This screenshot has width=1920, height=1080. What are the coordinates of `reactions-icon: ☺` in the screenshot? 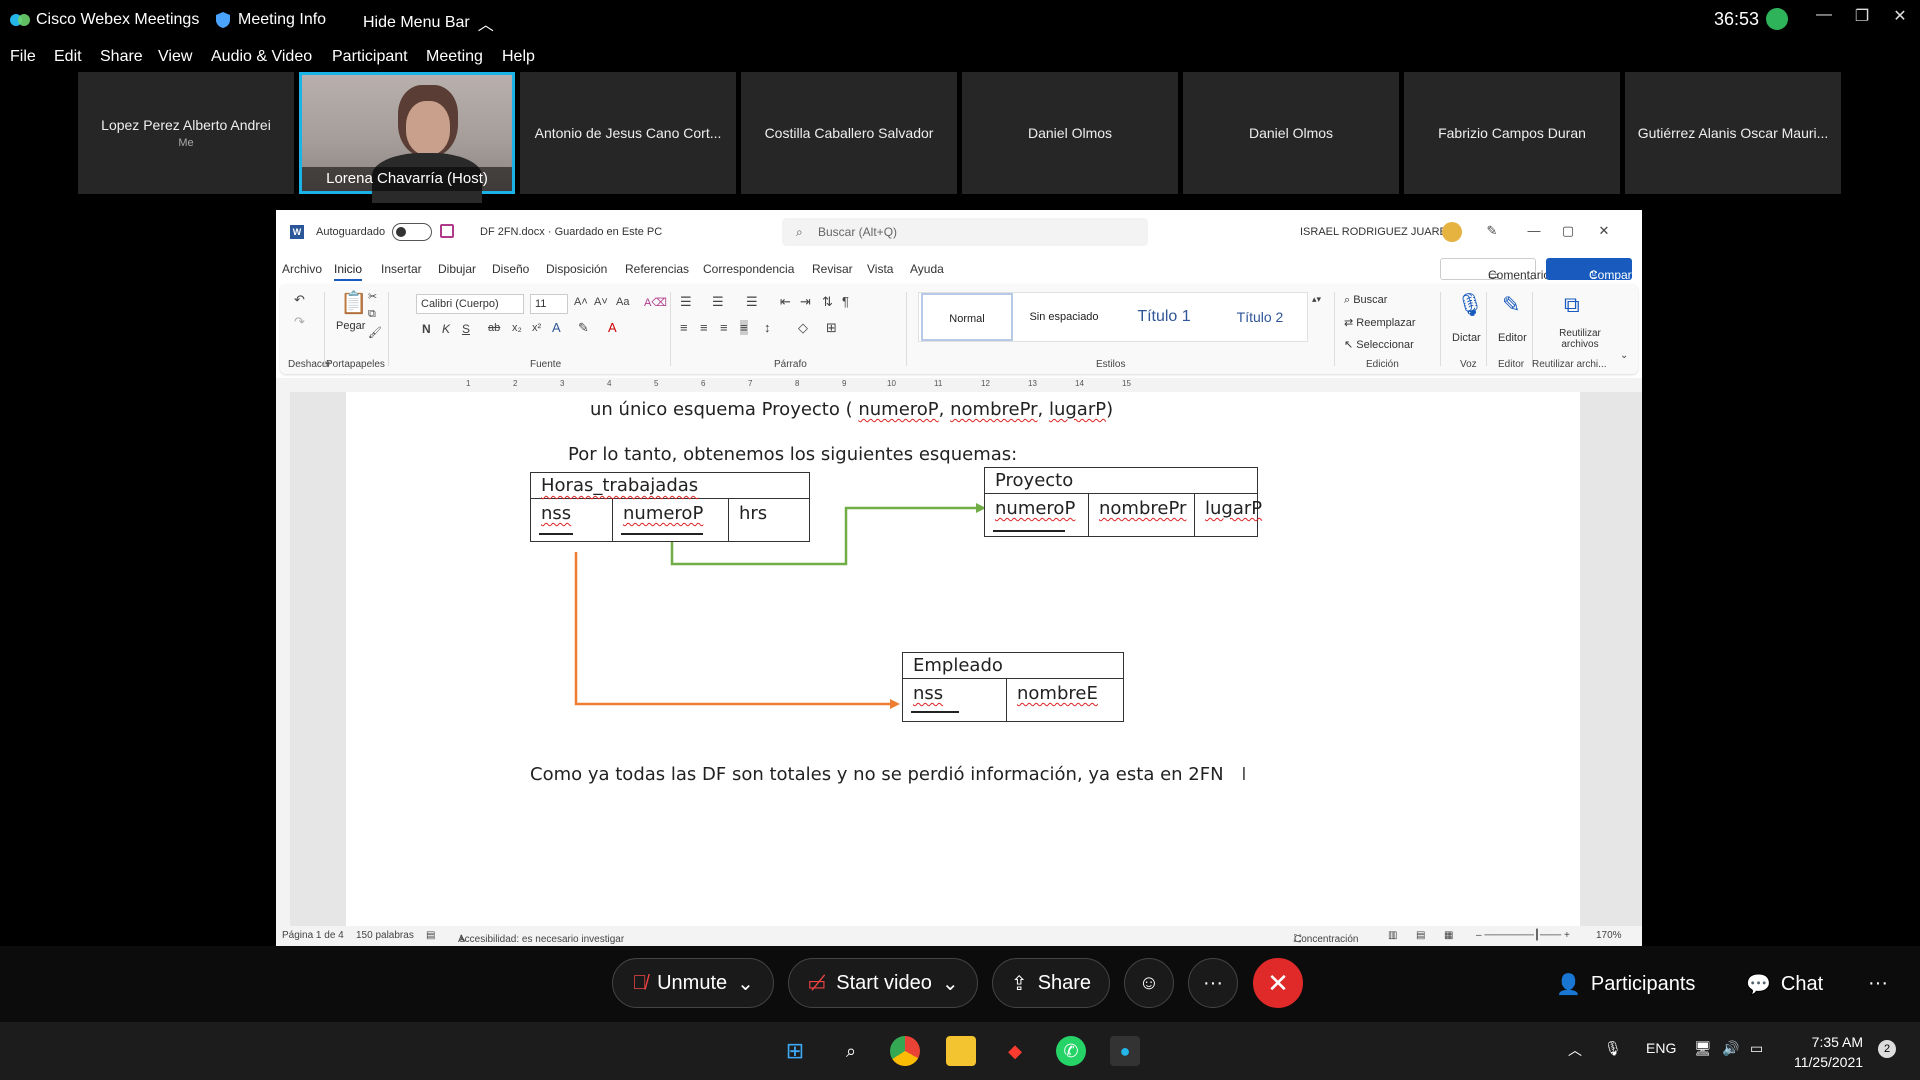 It's located at (1149, 983).